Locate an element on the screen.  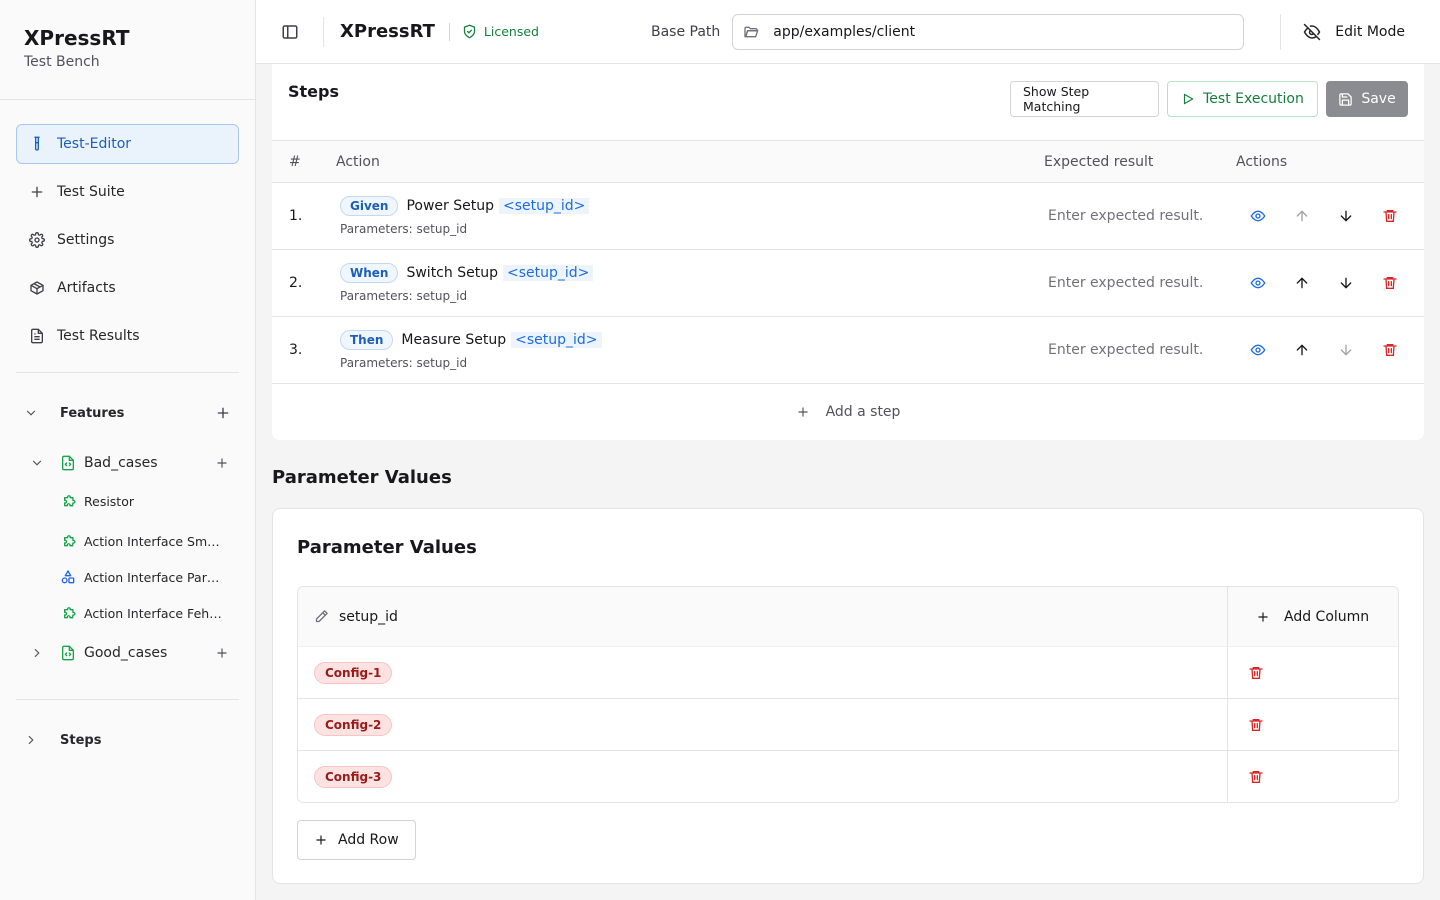
brand: XPressRT Test Bench is located at coordinates (127, 50).